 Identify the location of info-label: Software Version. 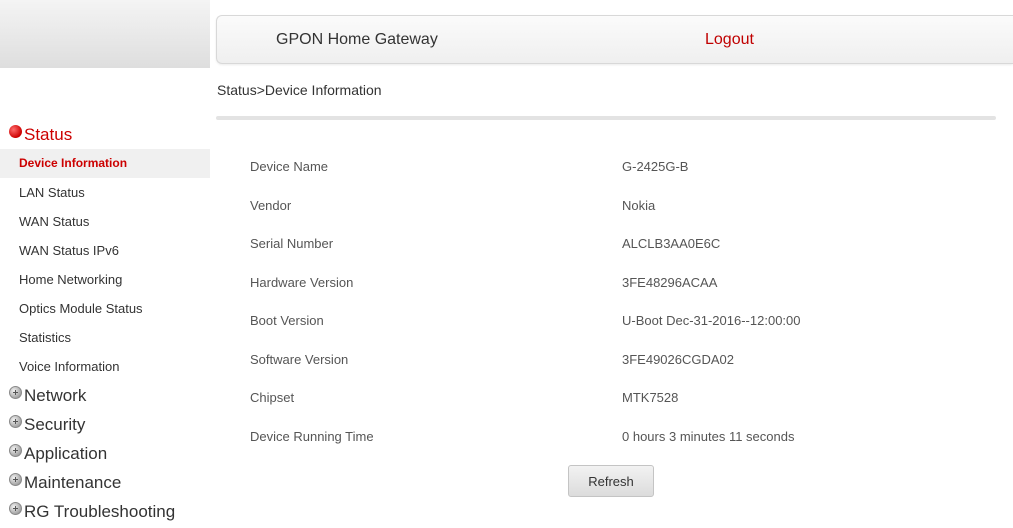
(299, 359).